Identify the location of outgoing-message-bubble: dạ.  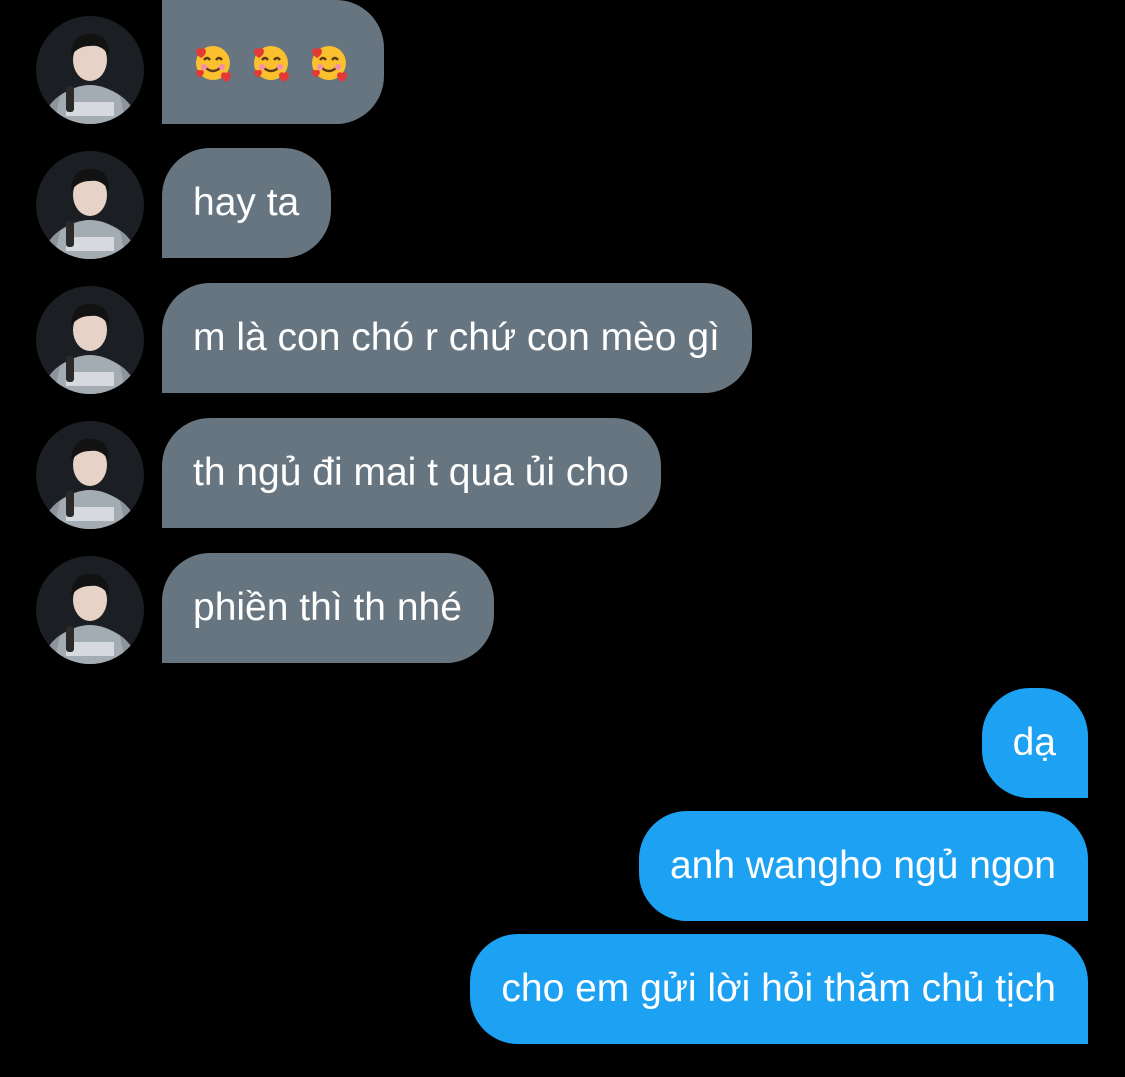
(1034, 743).